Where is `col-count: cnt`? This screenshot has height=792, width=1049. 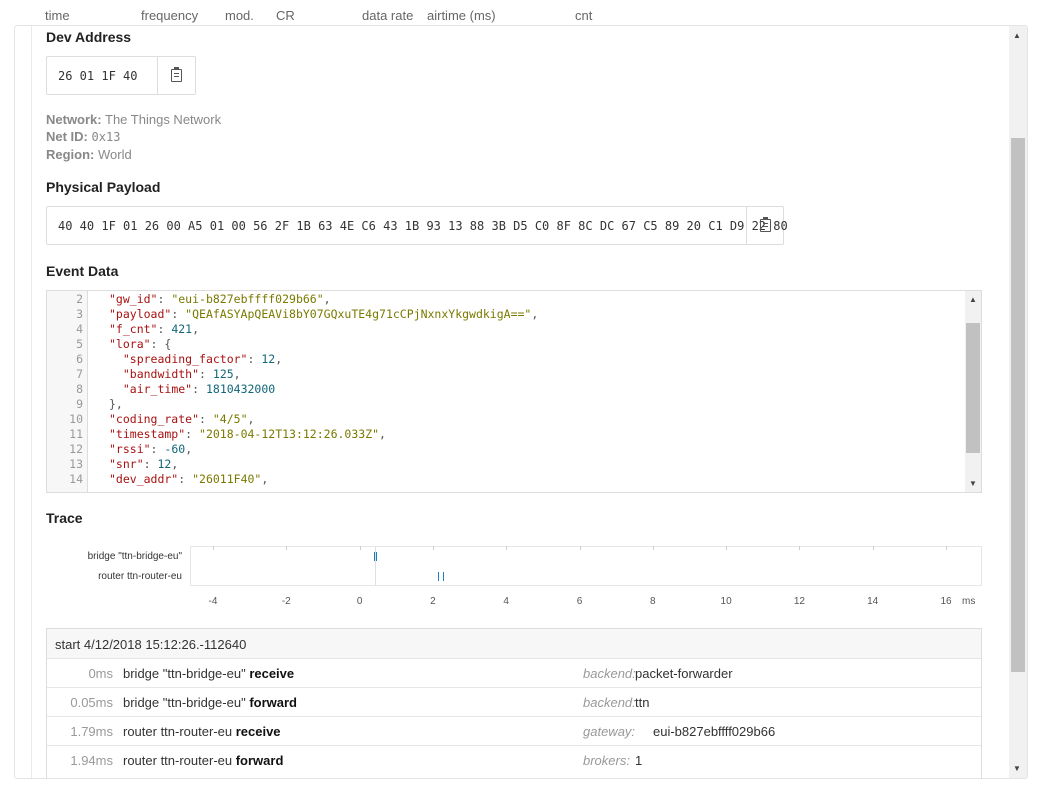 col-count: cnt is located at coordinates (583, 15).